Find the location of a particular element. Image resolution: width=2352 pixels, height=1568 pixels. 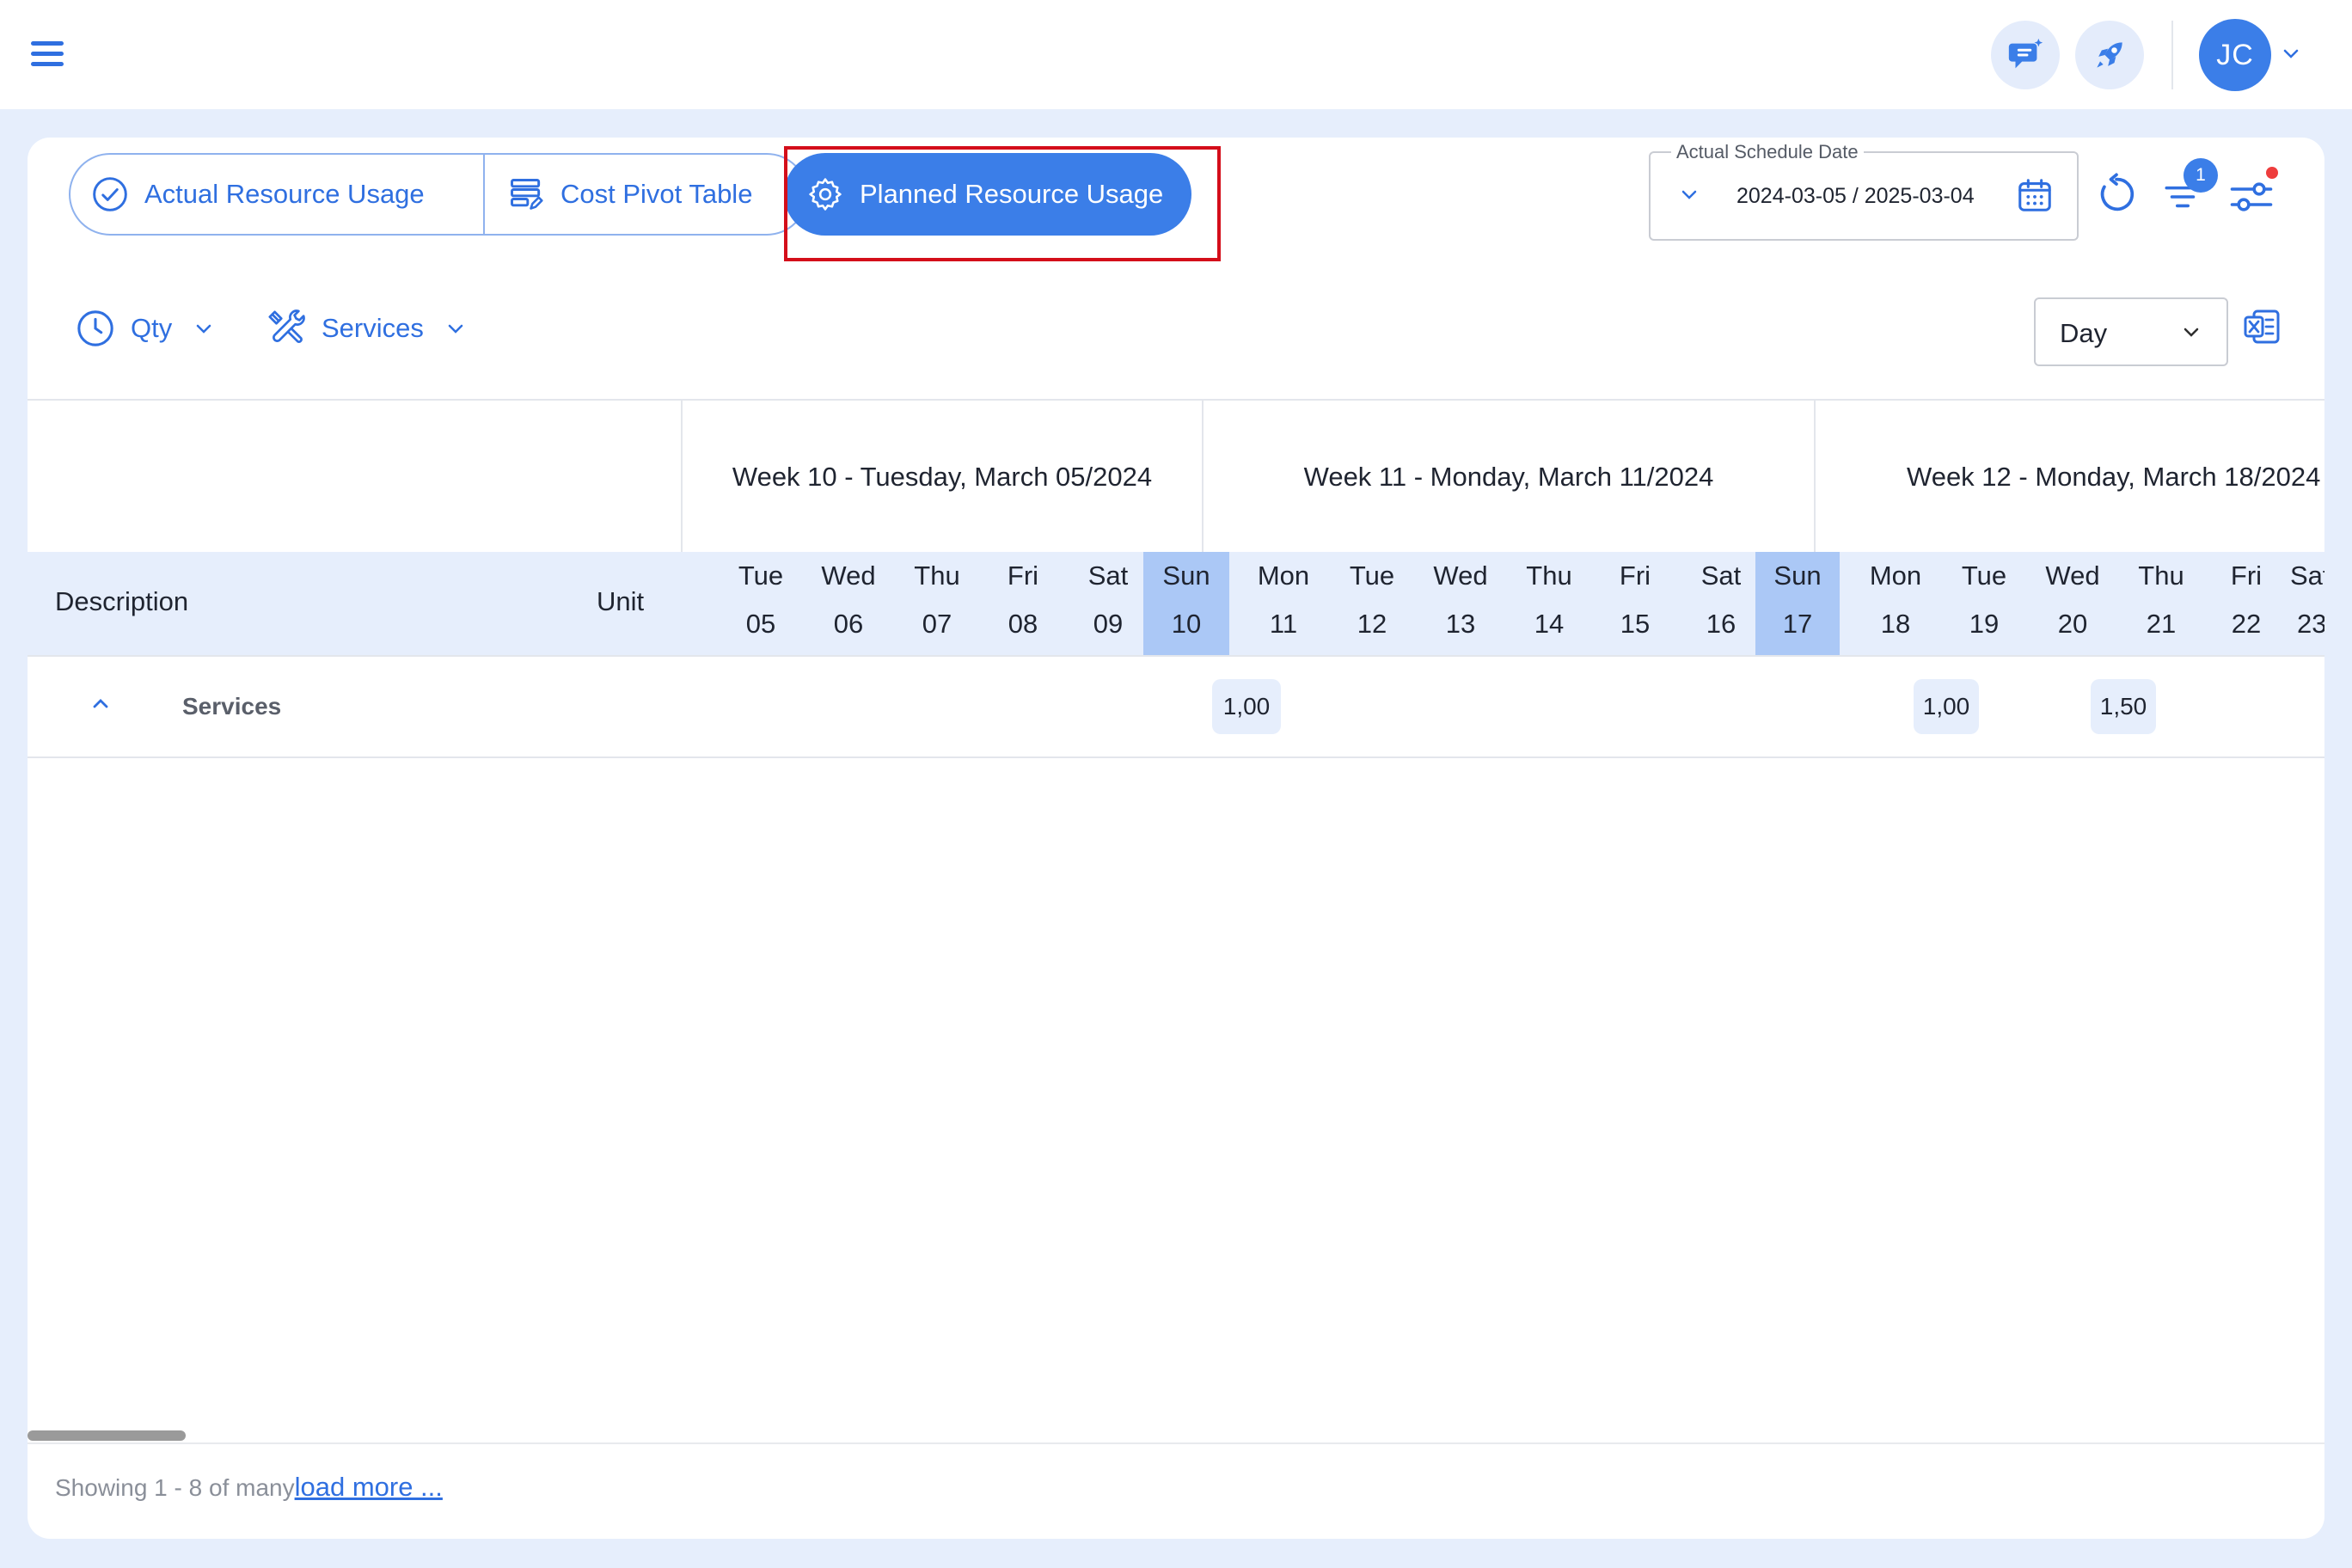

rocket-button is located at coordinates (2109, 55).